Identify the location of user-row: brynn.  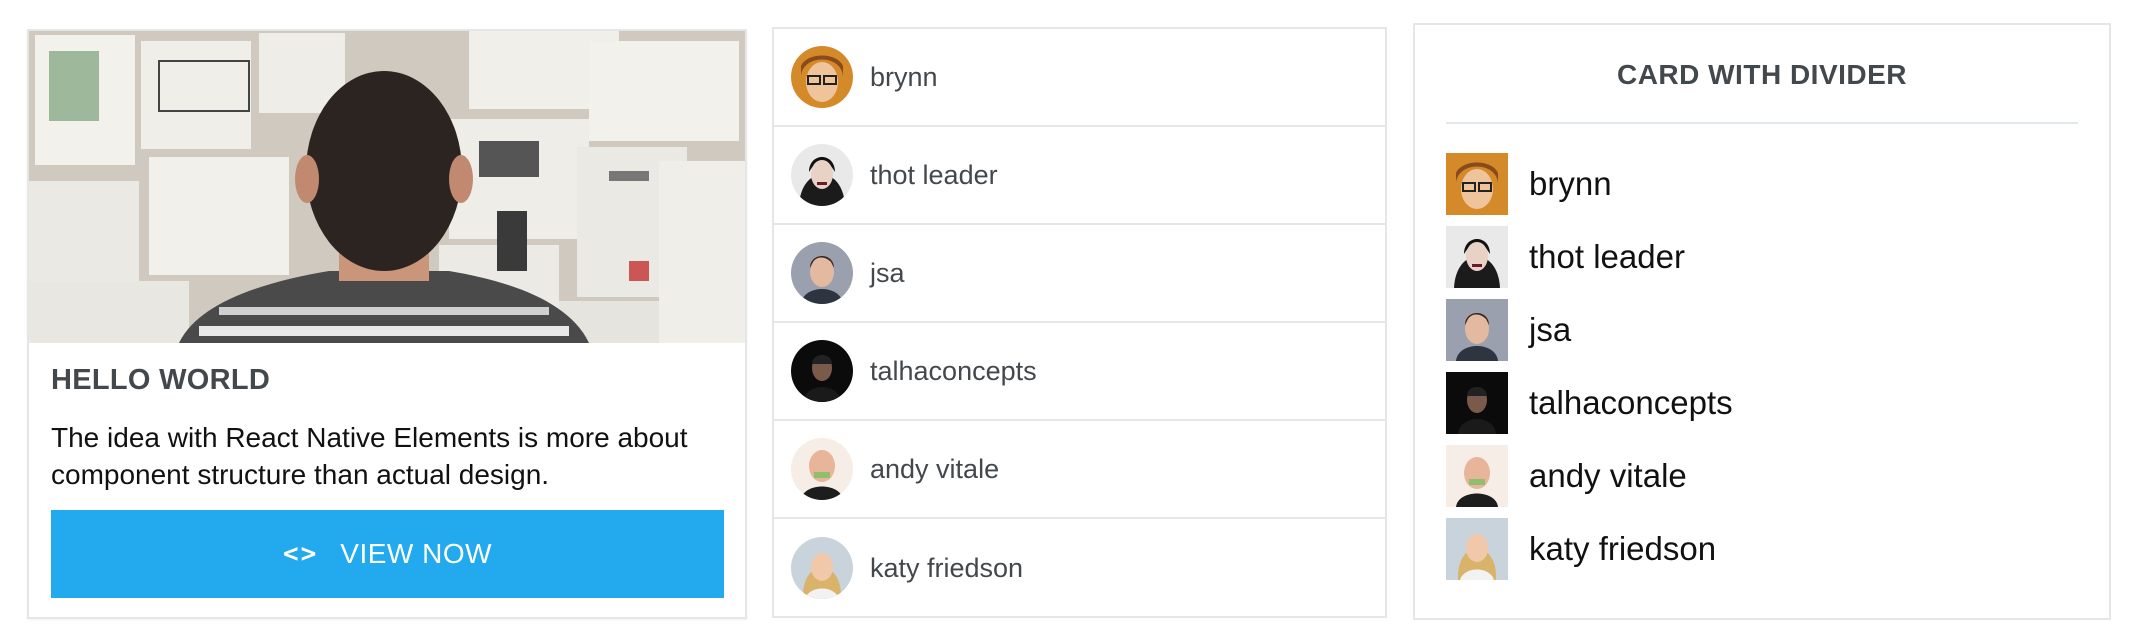
(1529, 184).